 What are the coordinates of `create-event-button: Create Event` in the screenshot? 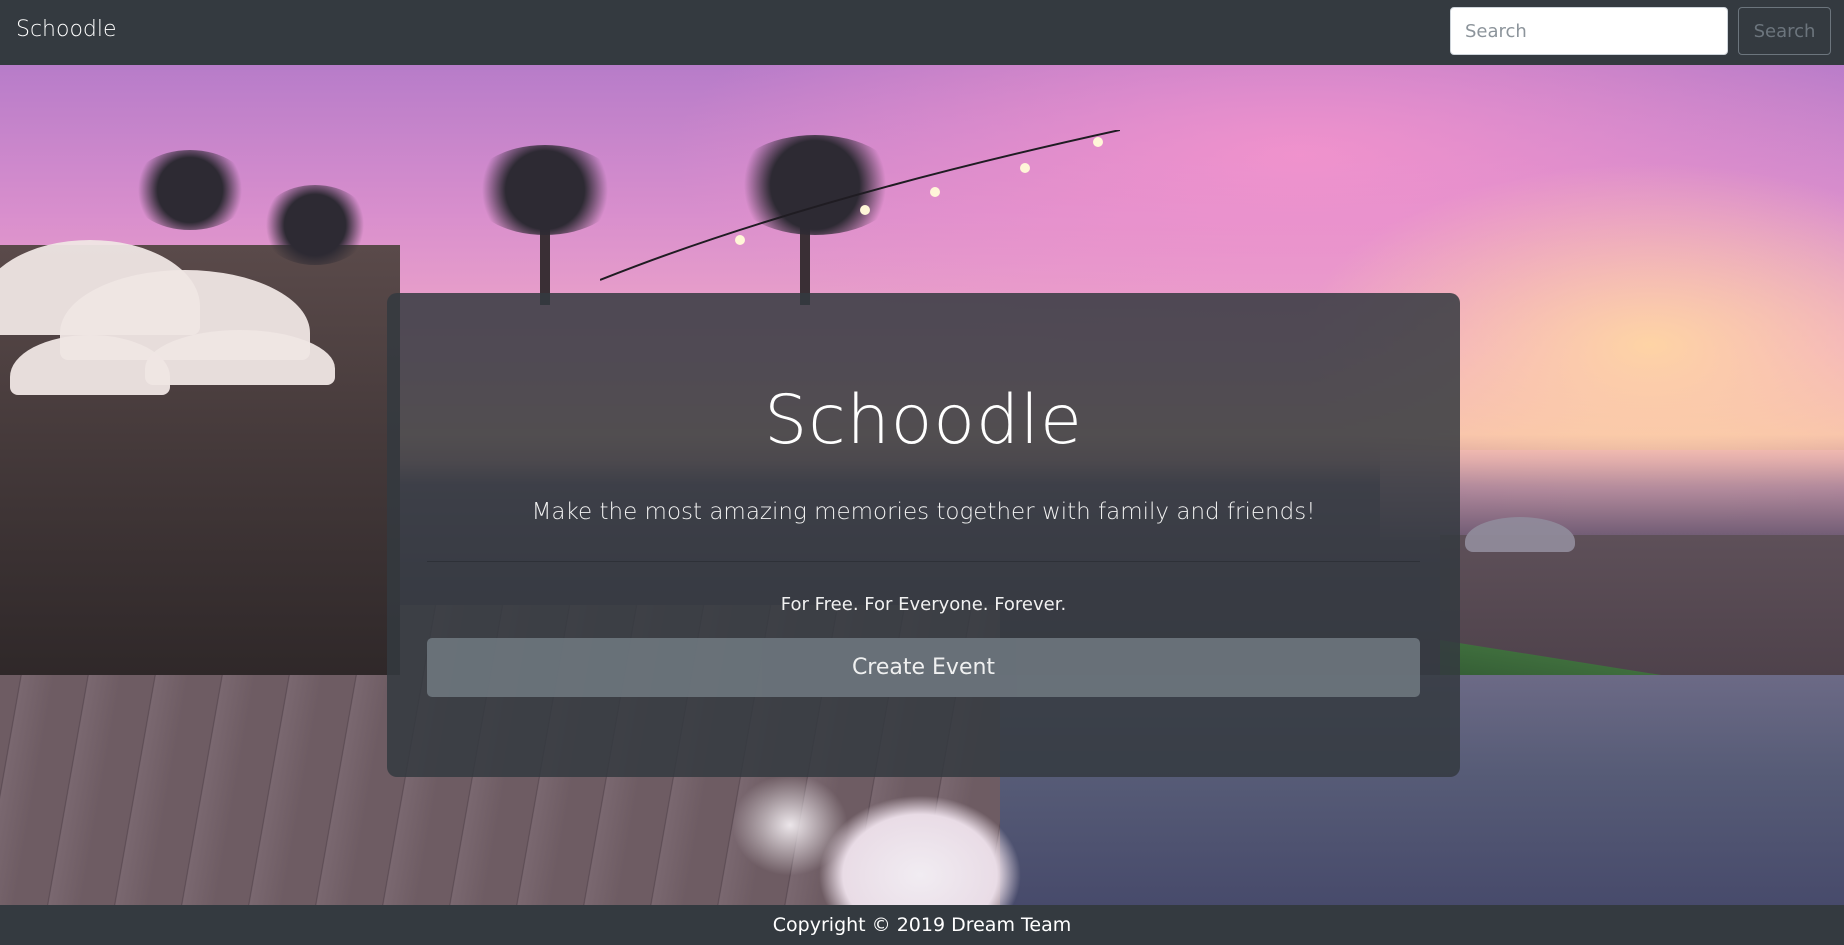 It's located at (923, 667).